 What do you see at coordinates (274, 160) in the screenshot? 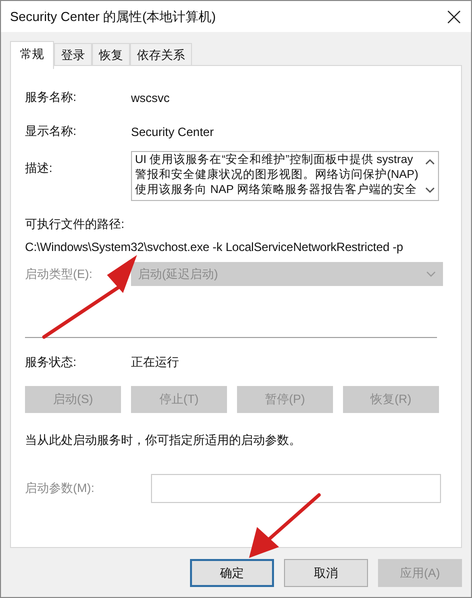
I see `description-line: UI 使用该服务在“安全和维护”控制面板中提供 systray` at bounding box center [274, 160].